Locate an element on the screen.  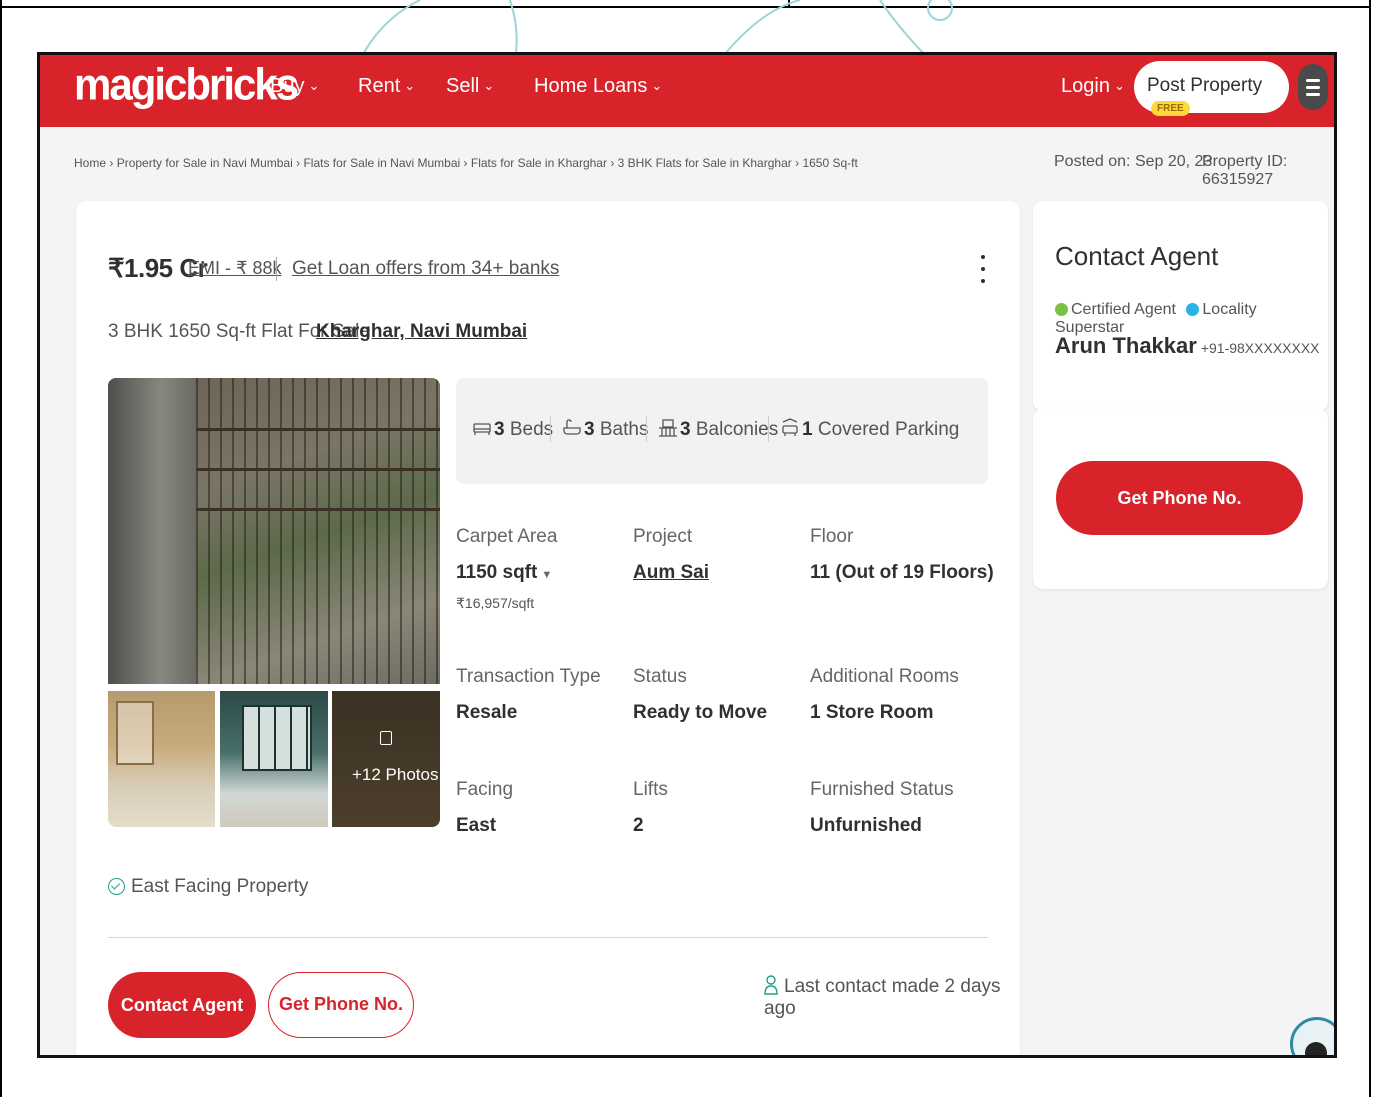
login-menu: Login ⌄ is located at coordinates (1093, 86).